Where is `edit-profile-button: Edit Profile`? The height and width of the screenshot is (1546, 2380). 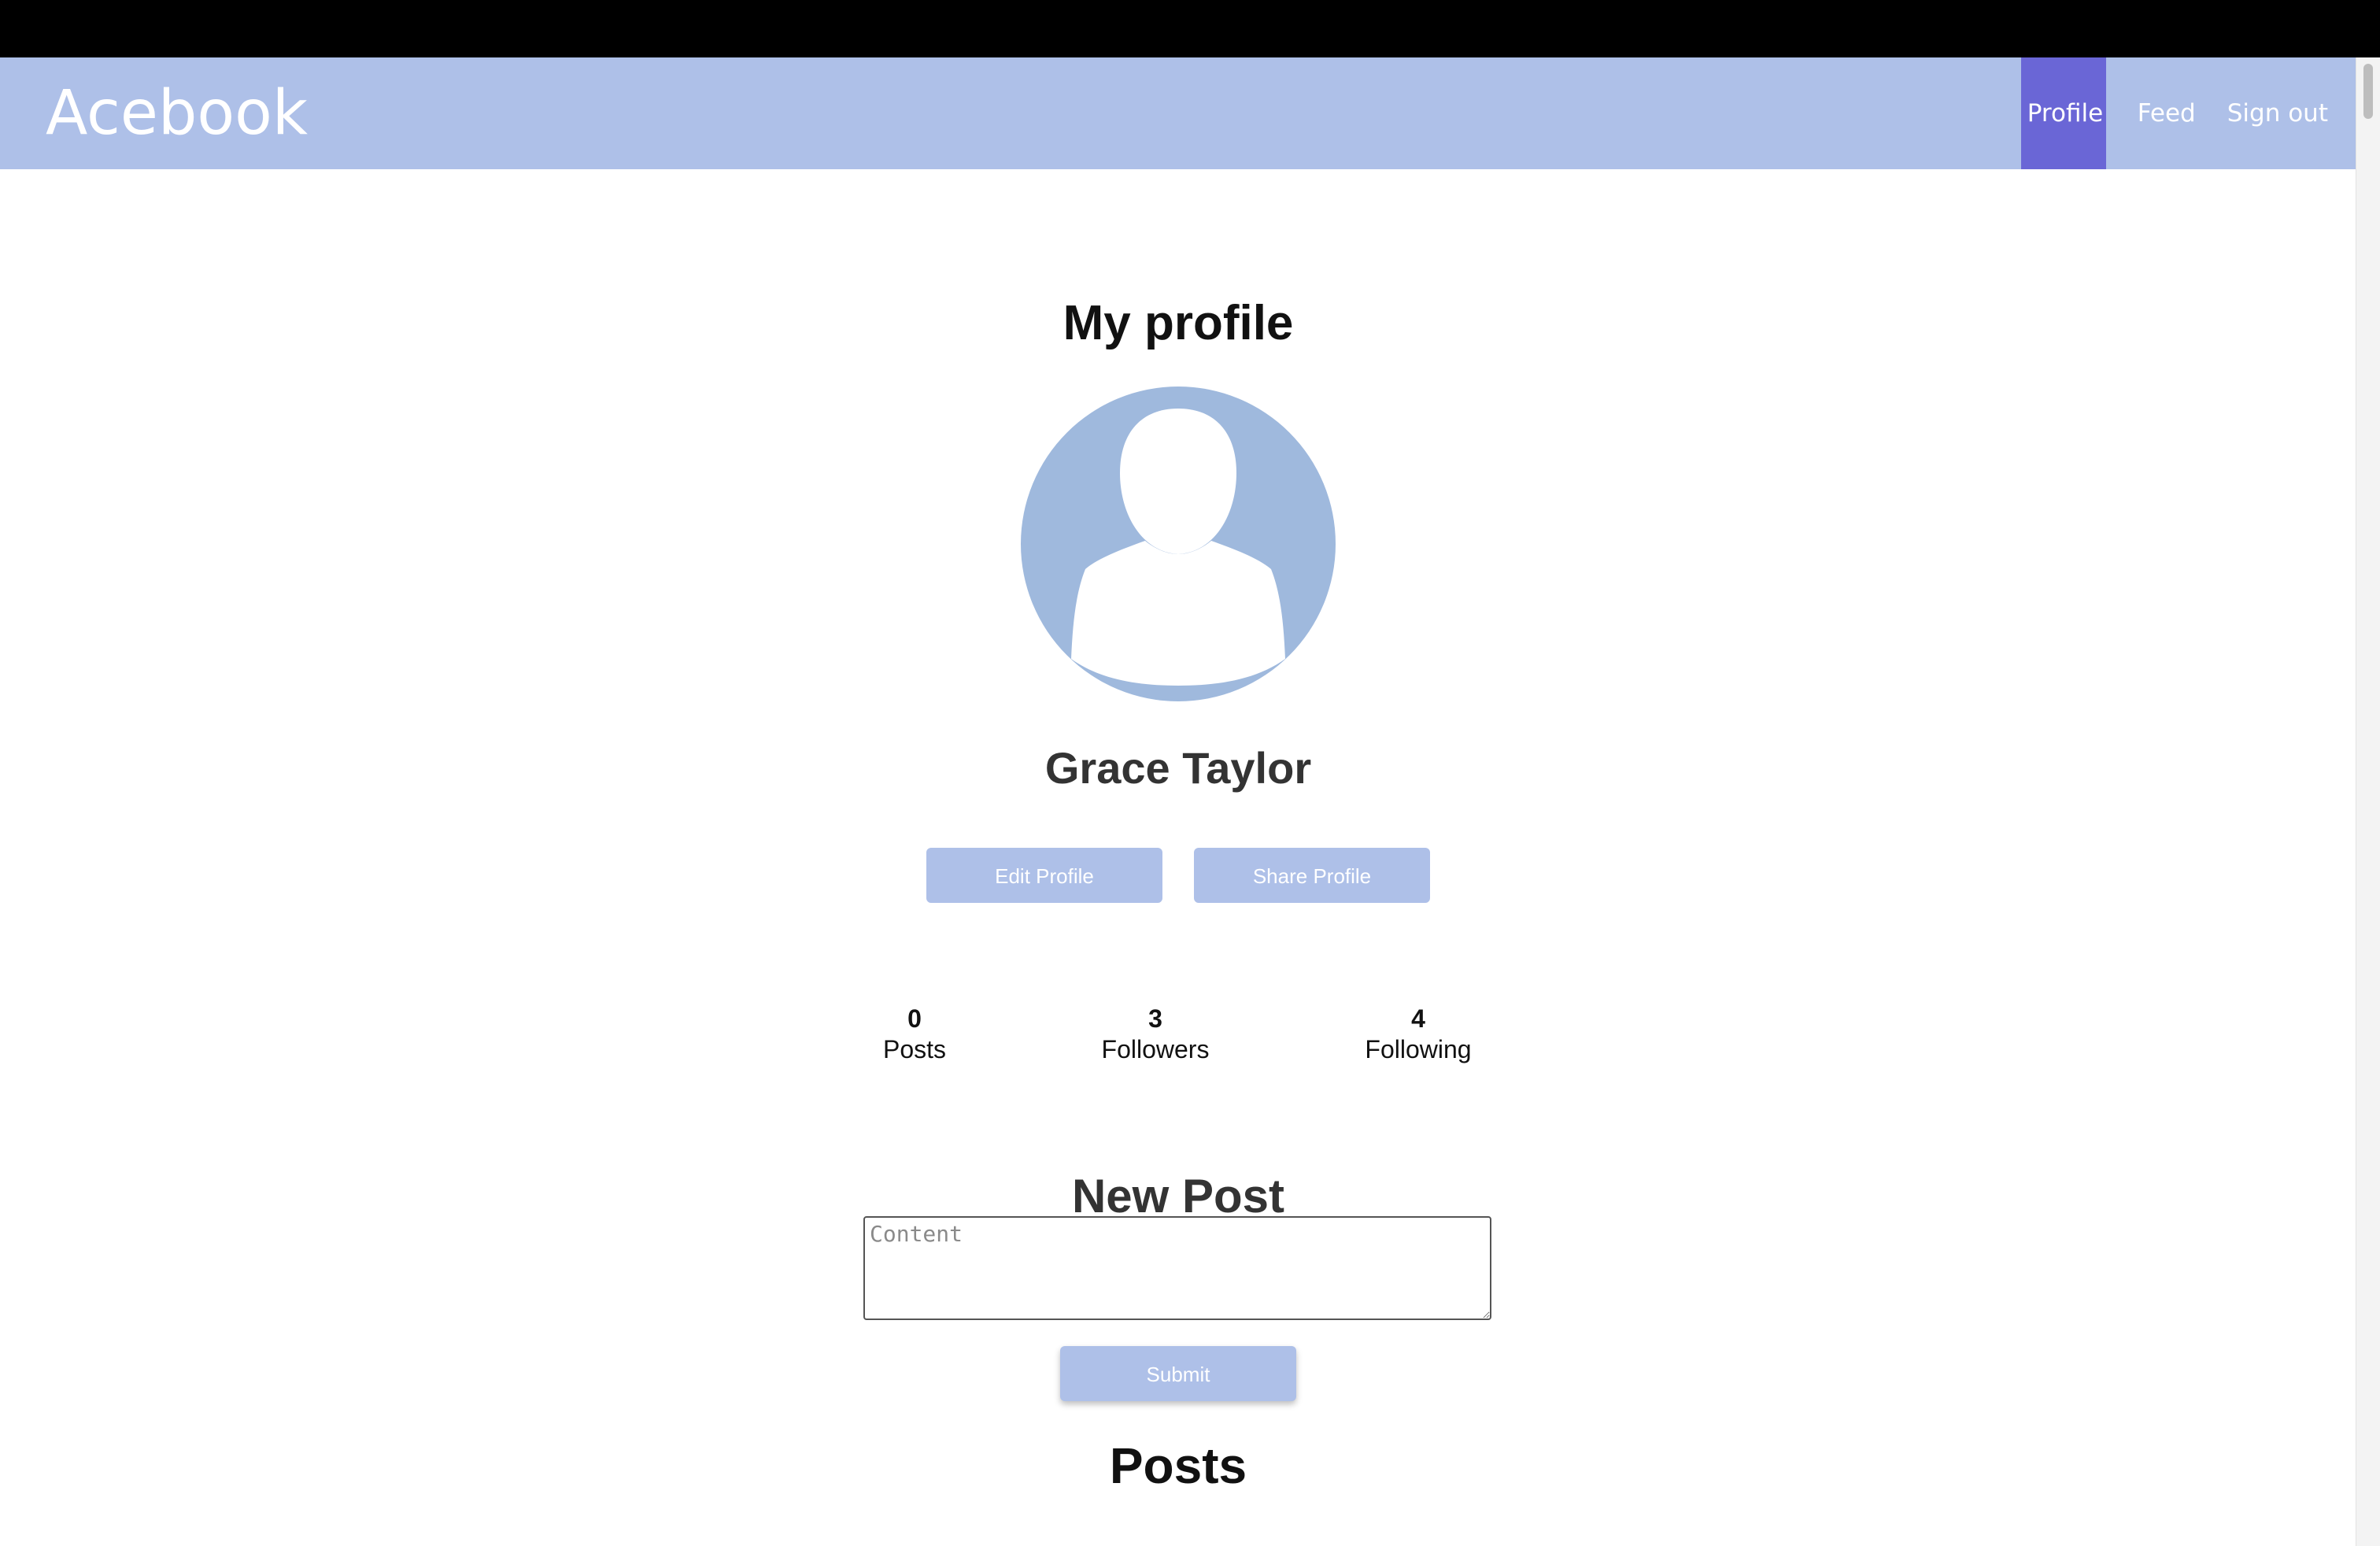
edit-profile-button: Edit Profile is located at coordinates (1044, 875).